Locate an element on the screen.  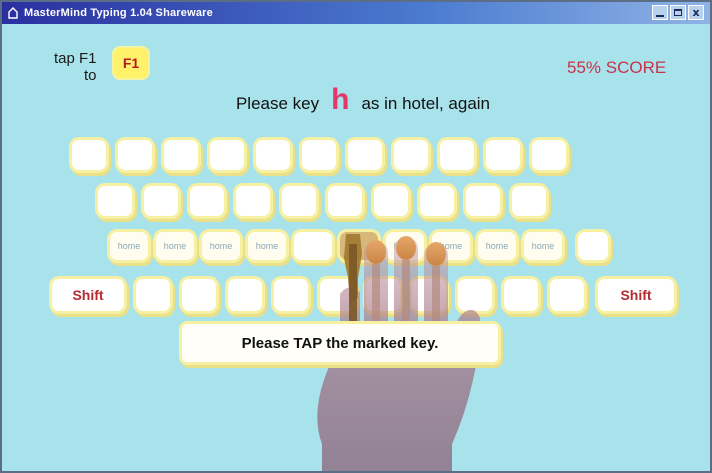
help-hint-label: tap F1 to is located at coordinates (75, 67).